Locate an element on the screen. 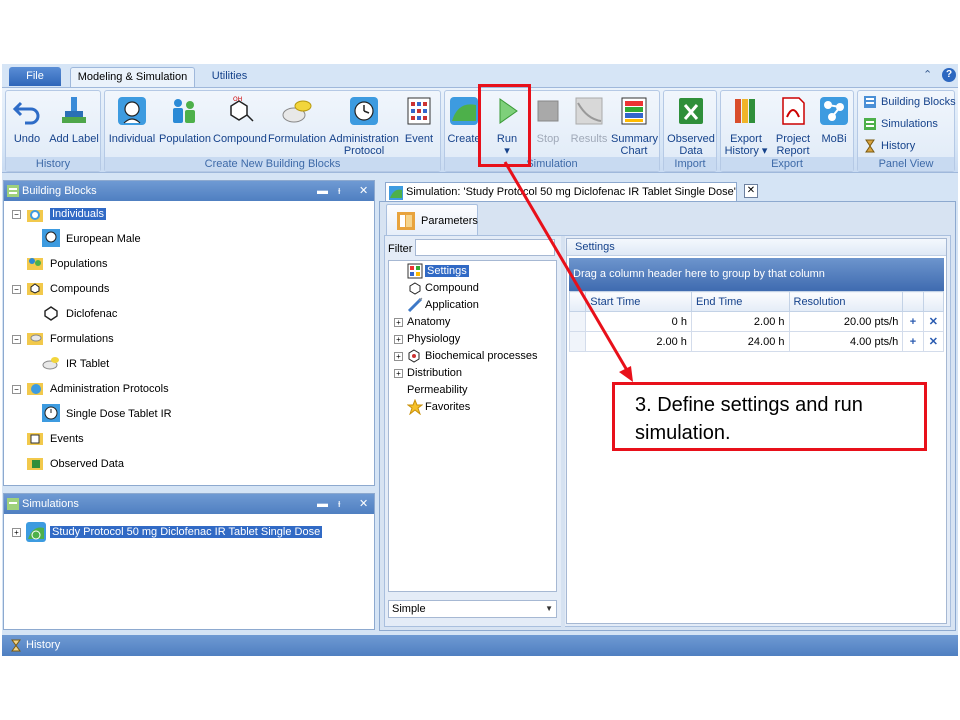 The image size is (960, 720). create-simulation-button: Create is located at coordinates (464, 120).